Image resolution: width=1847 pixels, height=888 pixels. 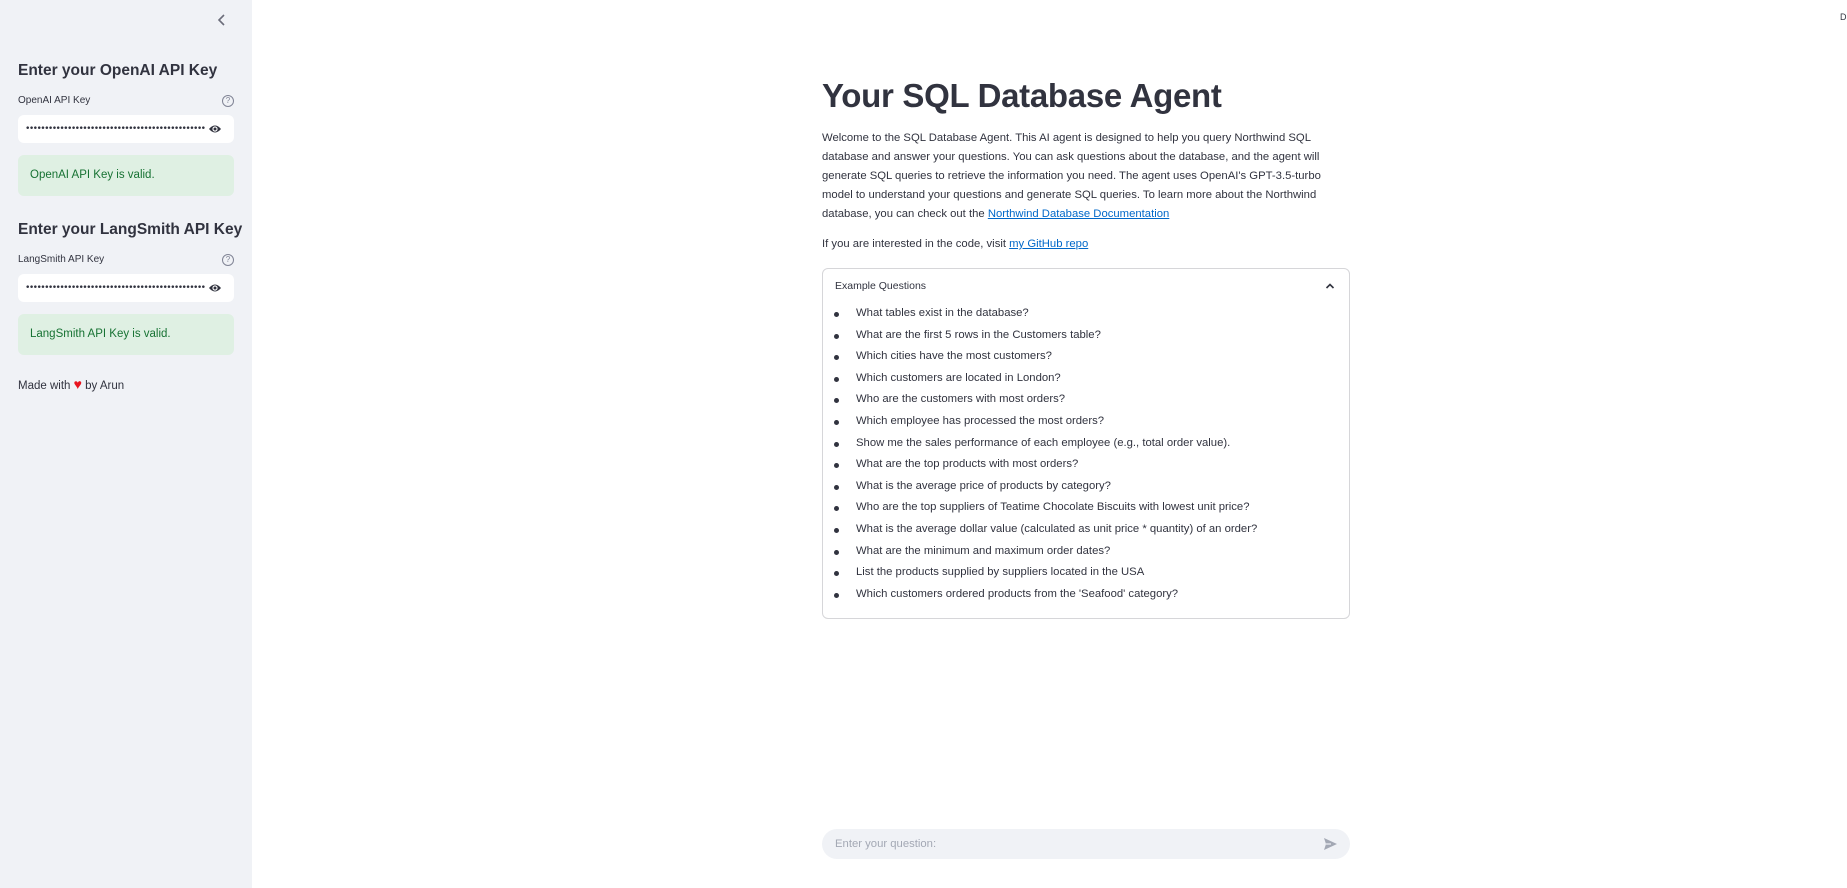 What do you see at coordinates (881, 286) in the screenshot?
I see `expander-title: Example Questions` at bounding box center [881, 286].